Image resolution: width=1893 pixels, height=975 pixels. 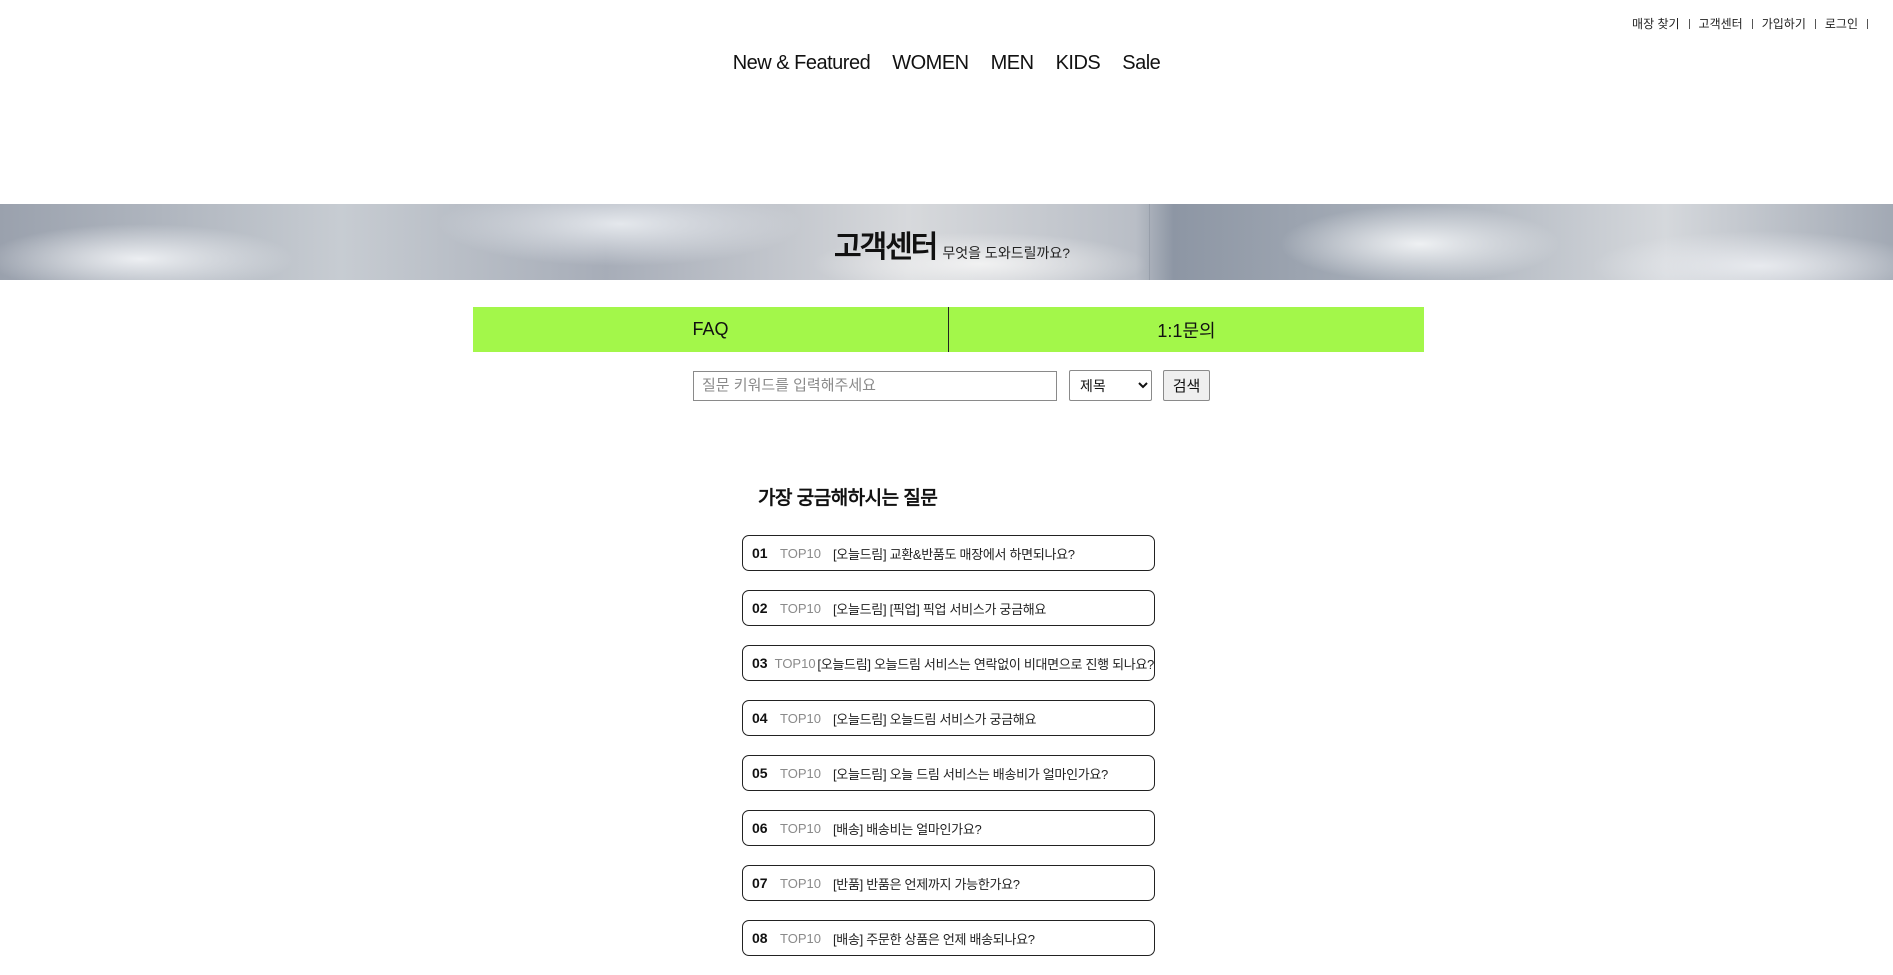 I want to click on faq-heading: 가장 궁금해하시는 질문, so click(x=848, y=498).